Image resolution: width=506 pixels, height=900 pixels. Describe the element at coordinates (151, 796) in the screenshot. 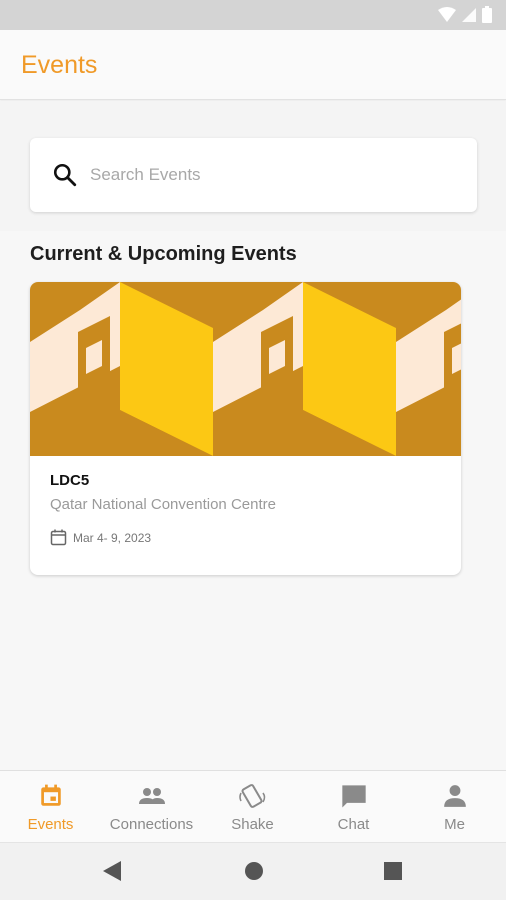

I see `people-icon` at that location.